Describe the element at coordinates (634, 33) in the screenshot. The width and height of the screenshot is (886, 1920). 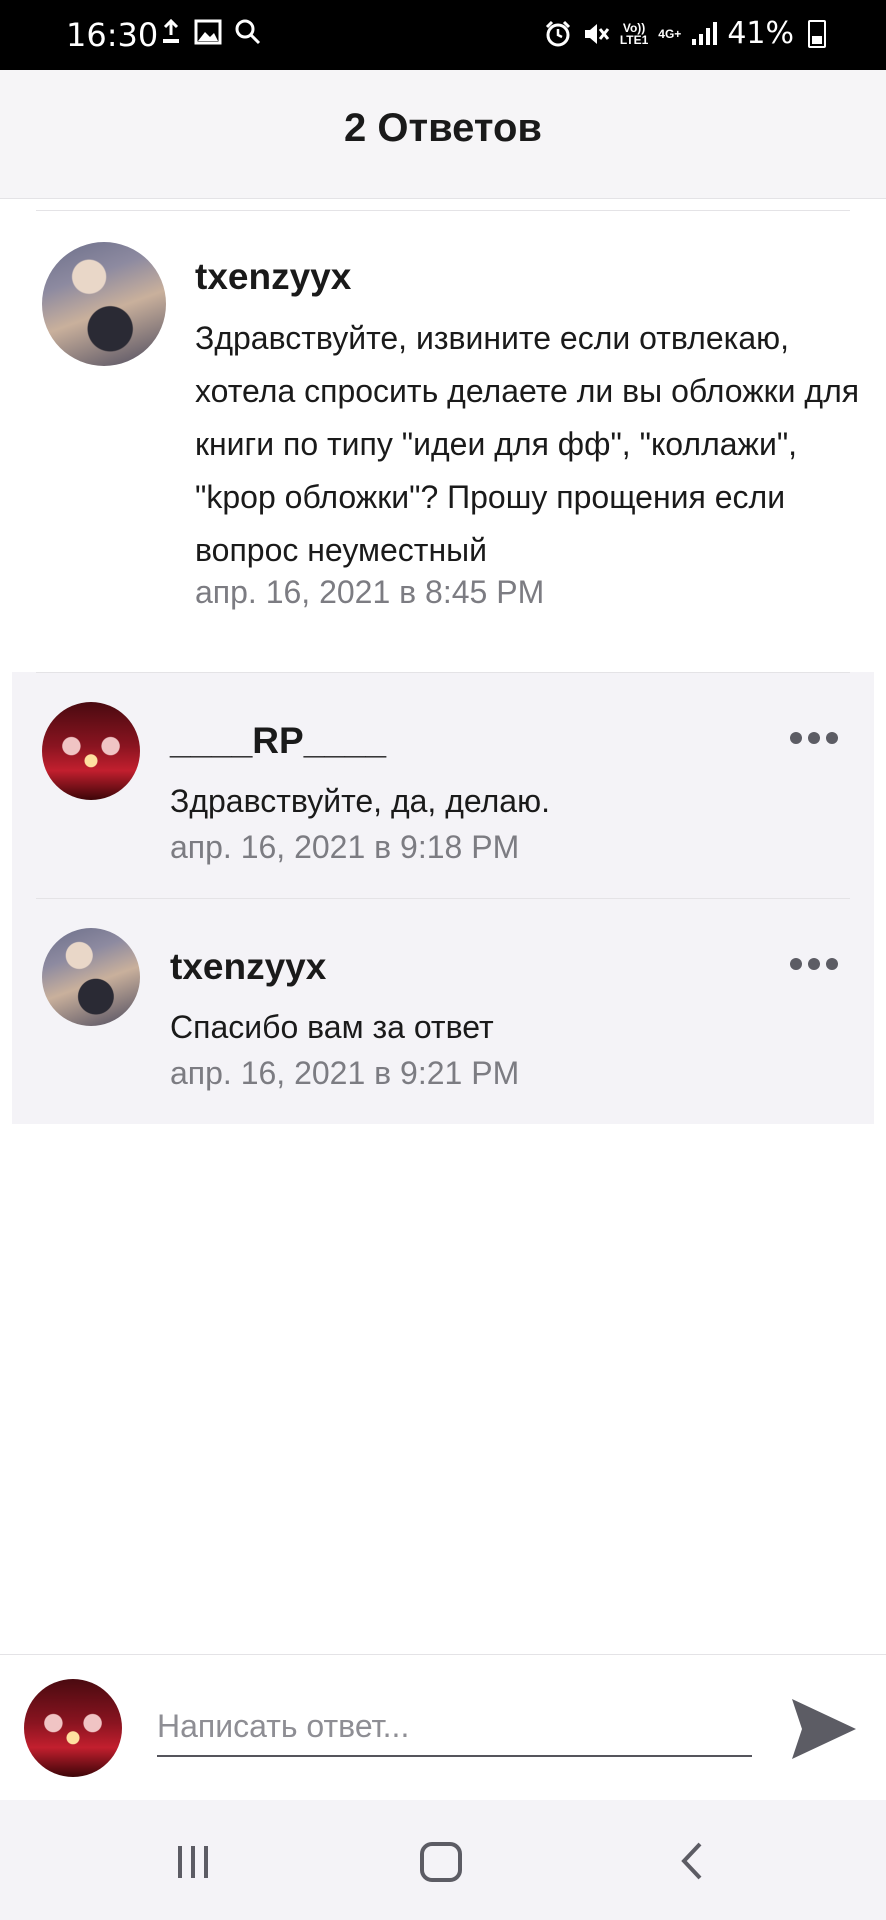
I see `network-label: Vo)) LTE1` at that location.